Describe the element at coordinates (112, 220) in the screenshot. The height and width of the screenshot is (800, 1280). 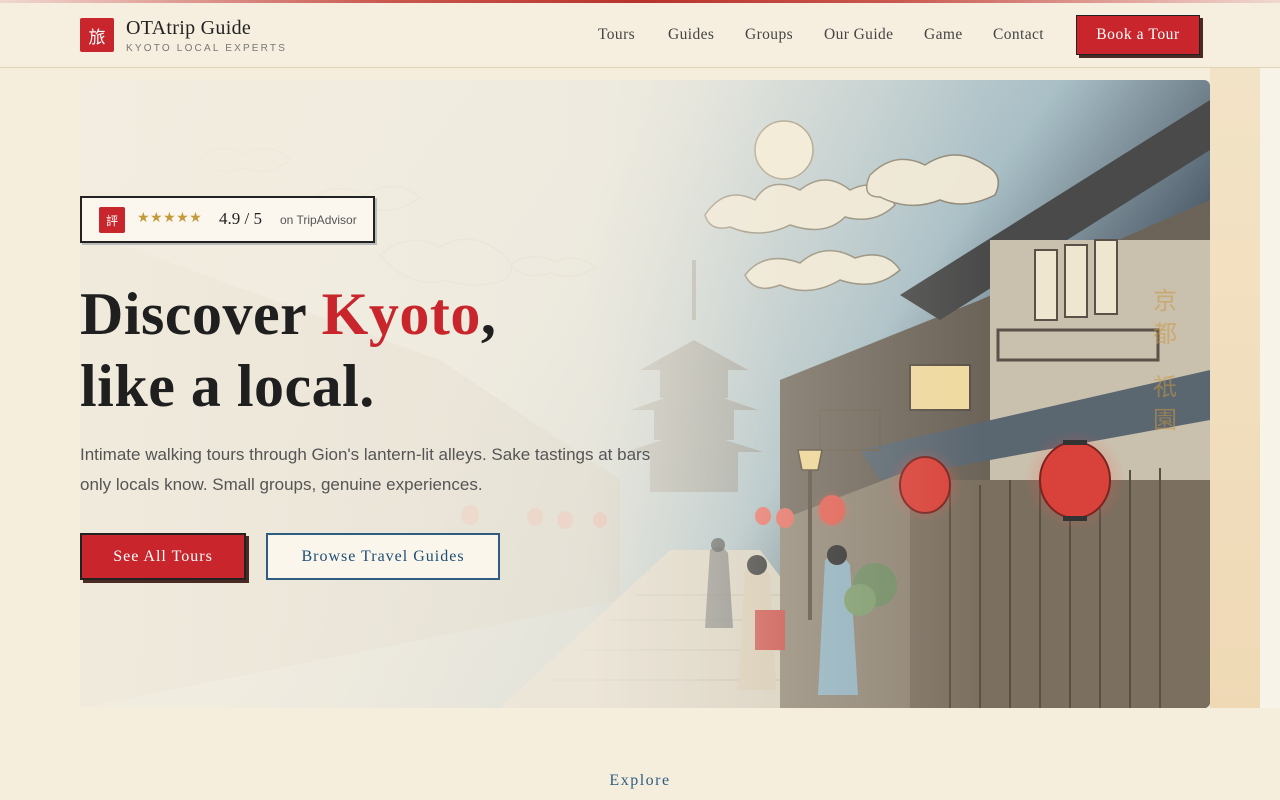
I see `review-icon: 評` at that location.